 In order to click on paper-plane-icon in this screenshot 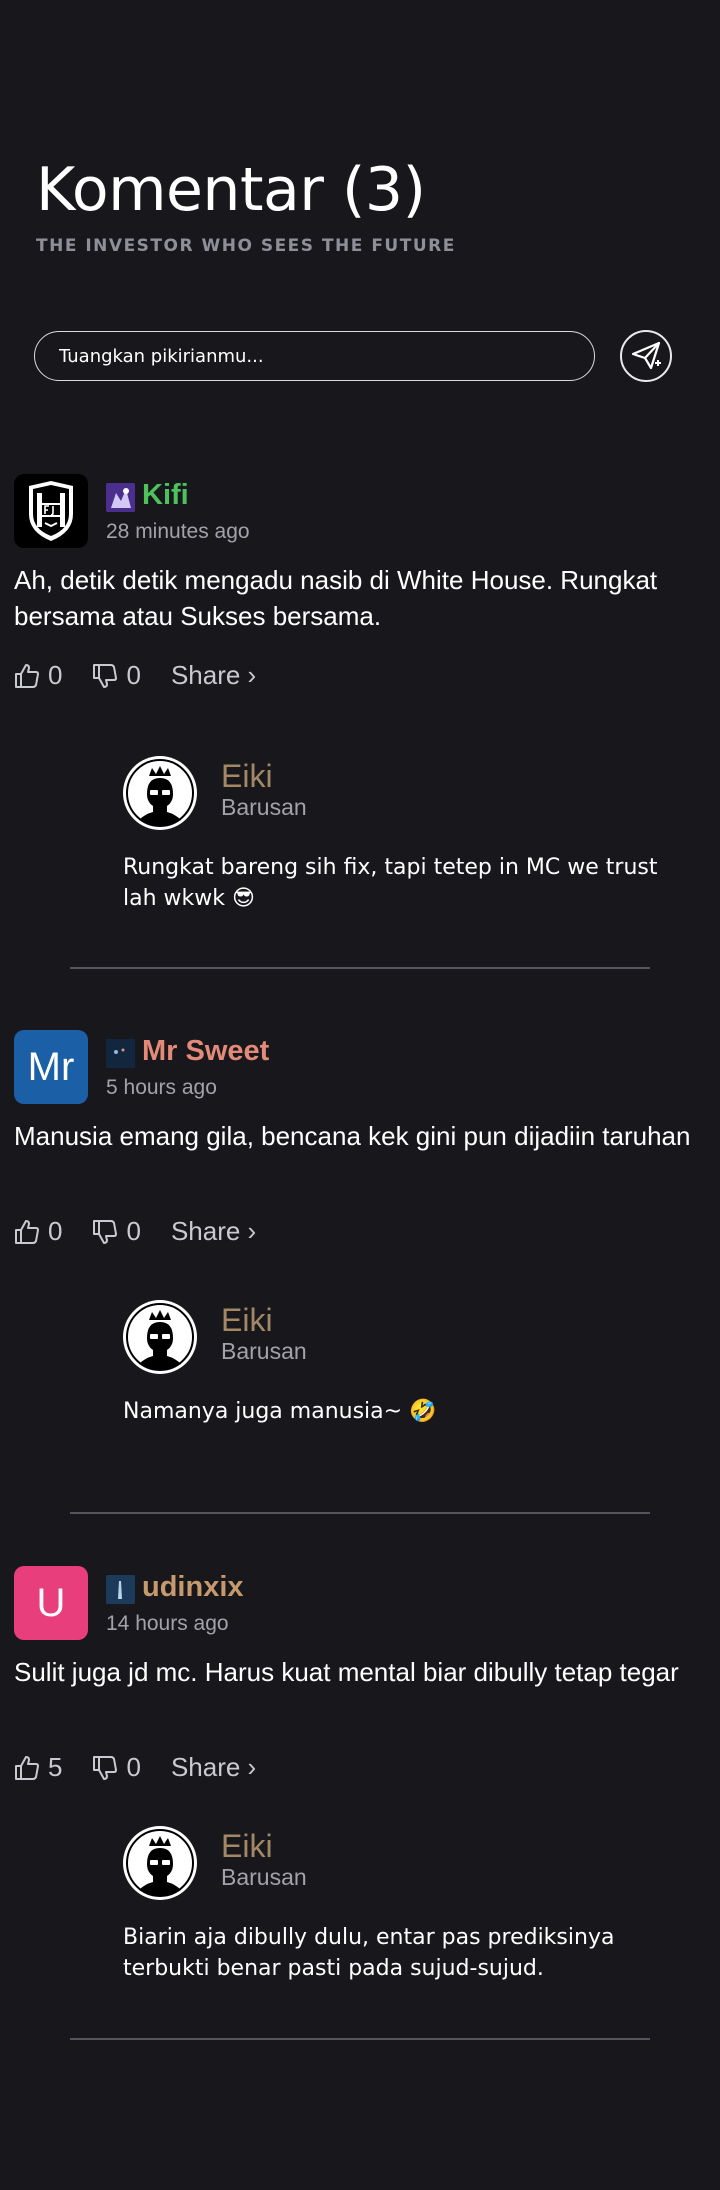, I will do `click(646, 355)`.